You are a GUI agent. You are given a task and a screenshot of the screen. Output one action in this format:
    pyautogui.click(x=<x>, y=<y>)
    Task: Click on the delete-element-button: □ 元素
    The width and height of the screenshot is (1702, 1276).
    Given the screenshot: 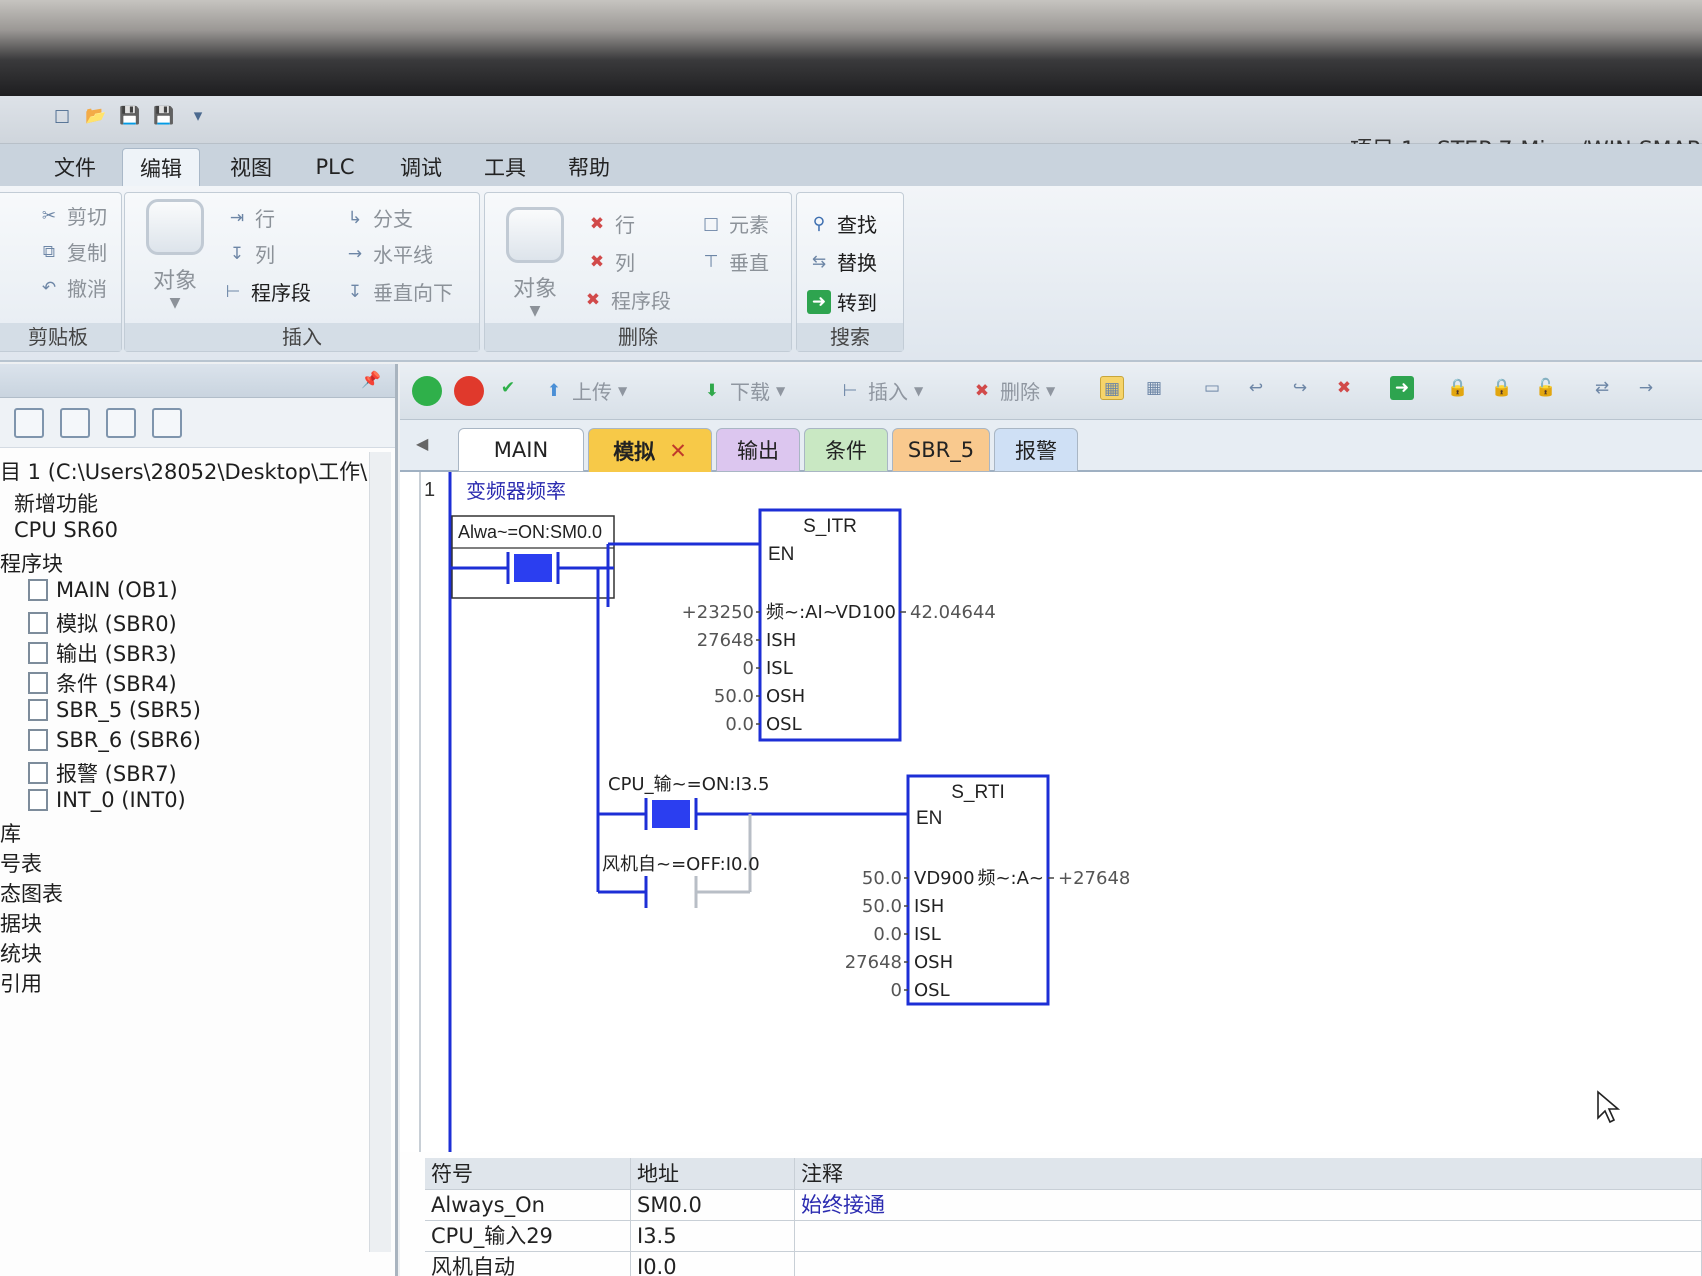 What is the action you would take?
    pyautogui.click(x=734, y=223)
    